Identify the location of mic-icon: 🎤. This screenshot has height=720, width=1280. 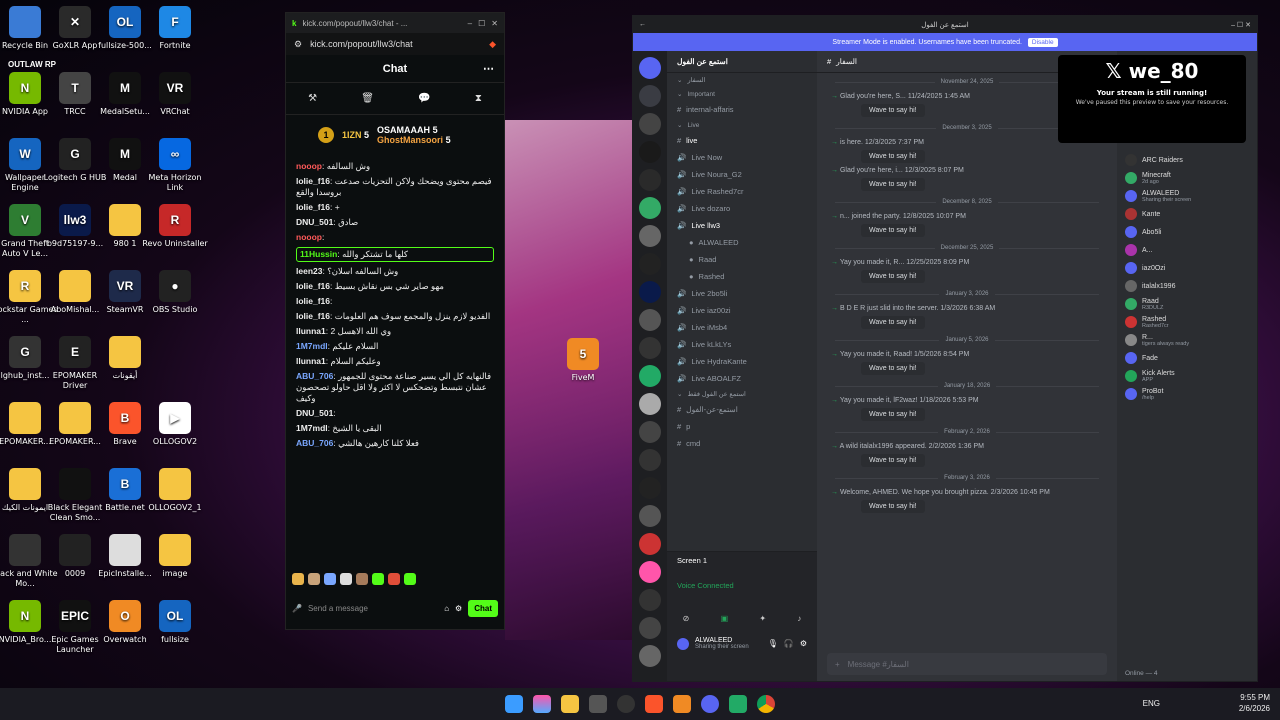
(297, 608).